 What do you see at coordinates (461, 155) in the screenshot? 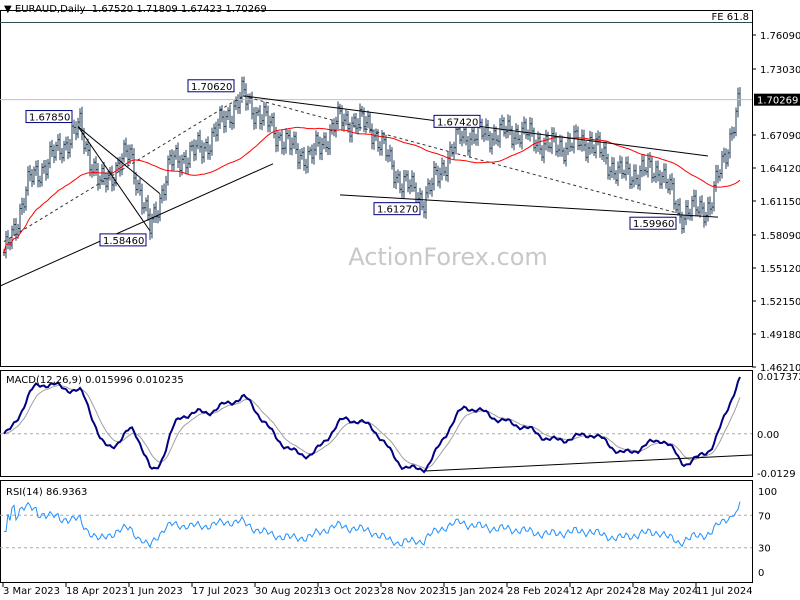
I see `fib-dashed-line` at bounding box center [461, 155].